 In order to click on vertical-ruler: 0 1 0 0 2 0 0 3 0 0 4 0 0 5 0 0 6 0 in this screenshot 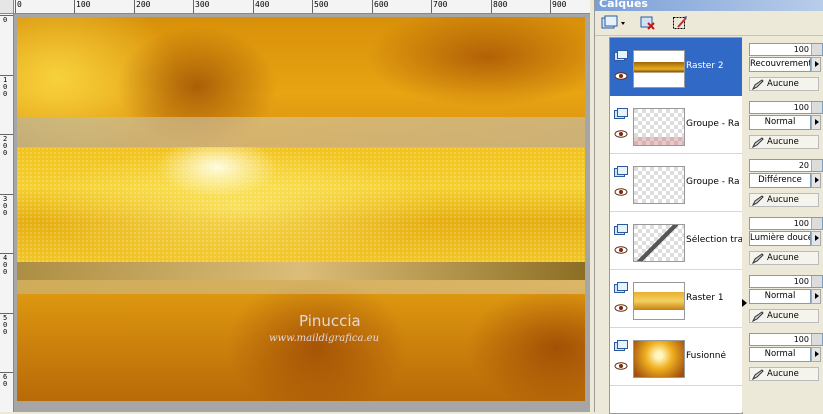, I will do `click(7, 212)`.